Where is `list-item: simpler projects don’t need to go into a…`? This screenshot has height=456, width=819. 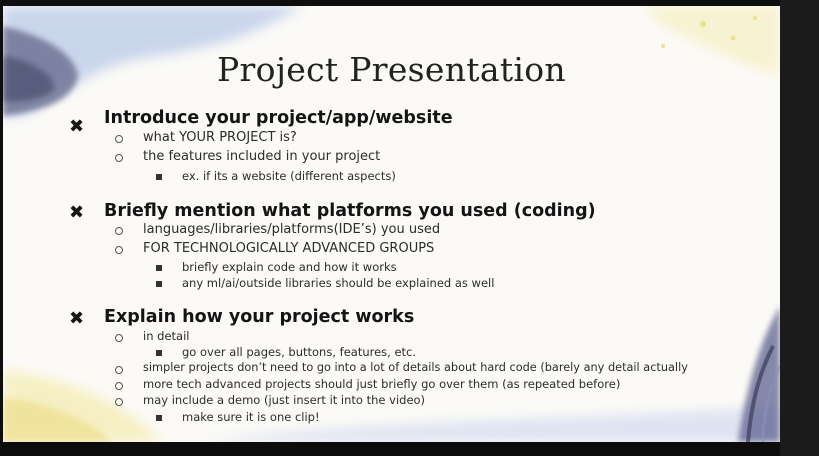 list-item: simpler projects don’t need to go into a… is located at coordinates (415, 367).